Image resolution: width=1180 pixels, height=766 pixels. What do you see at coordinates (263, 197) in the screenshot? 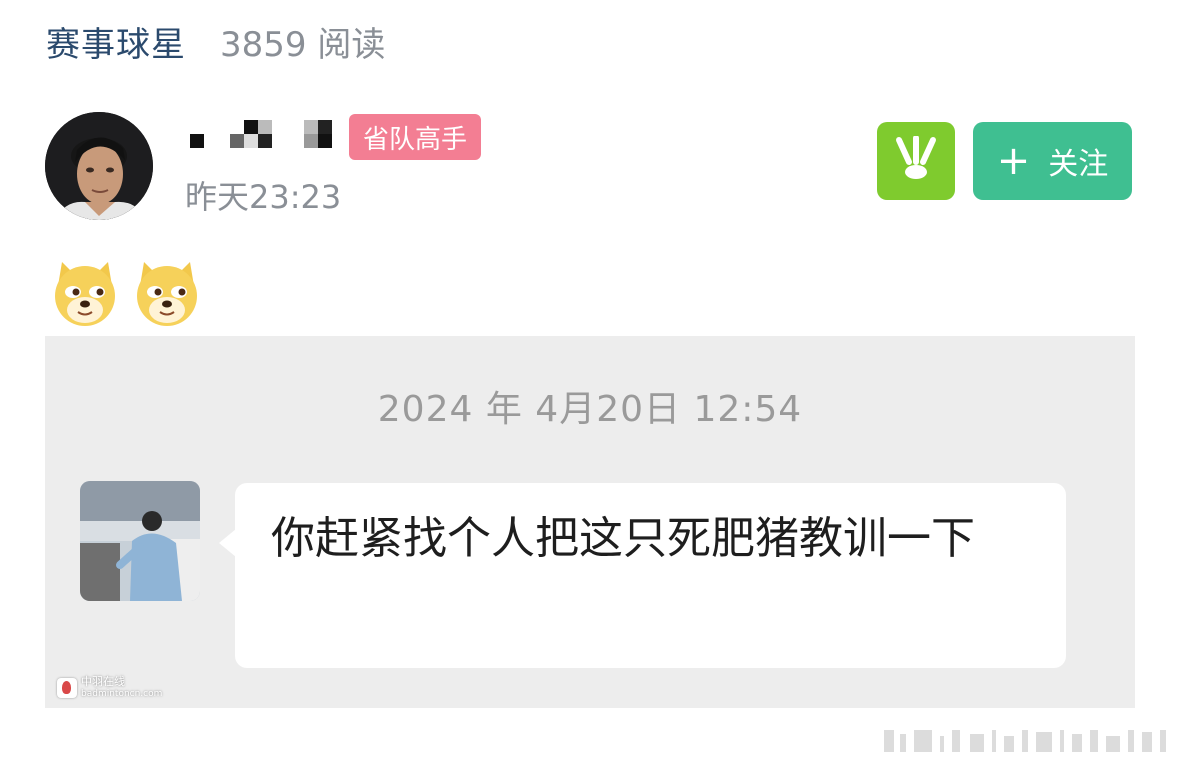
I see `post-time: 昨天23:23` at bounding box center [263, 197].